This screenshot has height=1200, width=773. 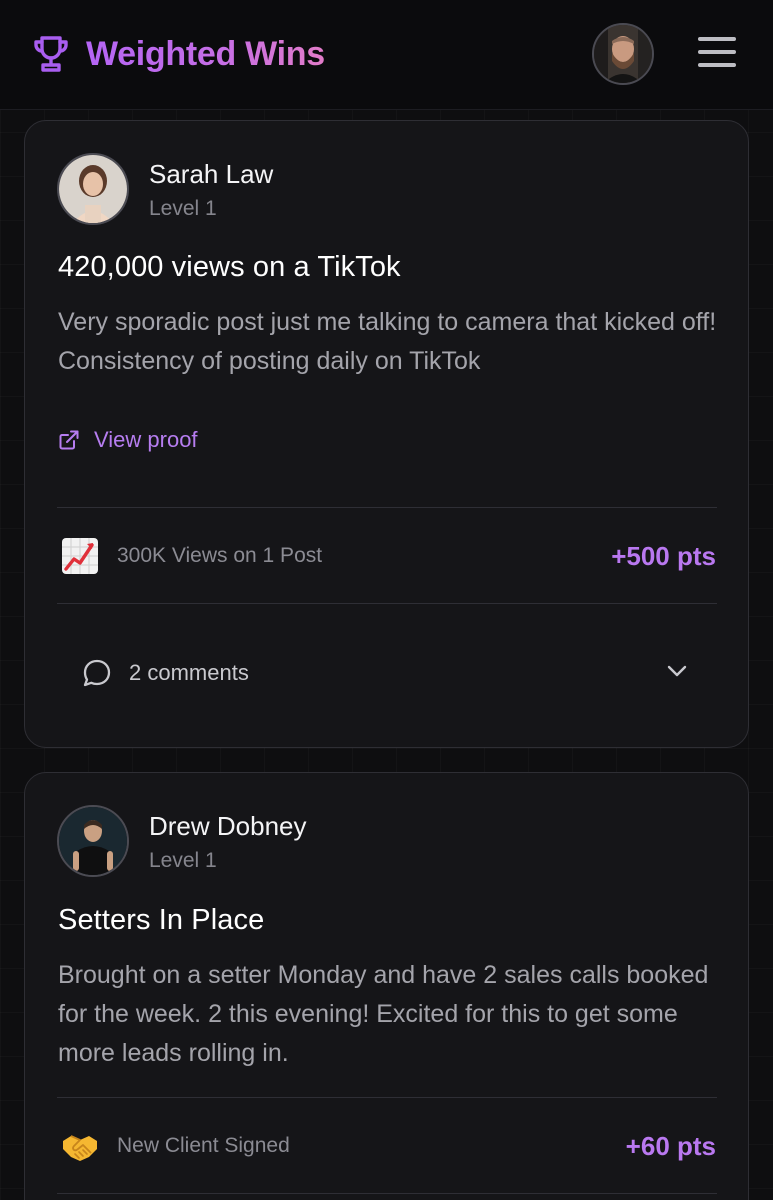 I want to click on achievement: New Client Signed, so click(x=175, y=1146).